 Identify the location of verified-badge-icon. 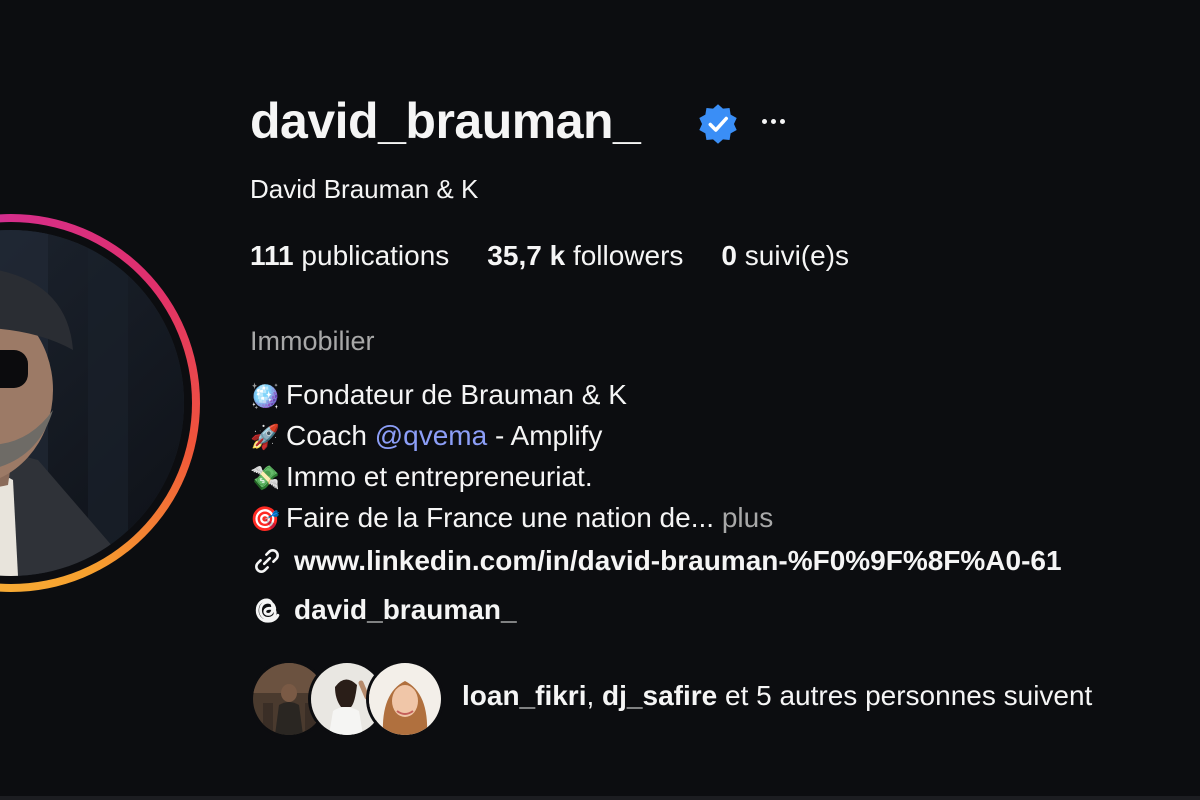
(718, 124).